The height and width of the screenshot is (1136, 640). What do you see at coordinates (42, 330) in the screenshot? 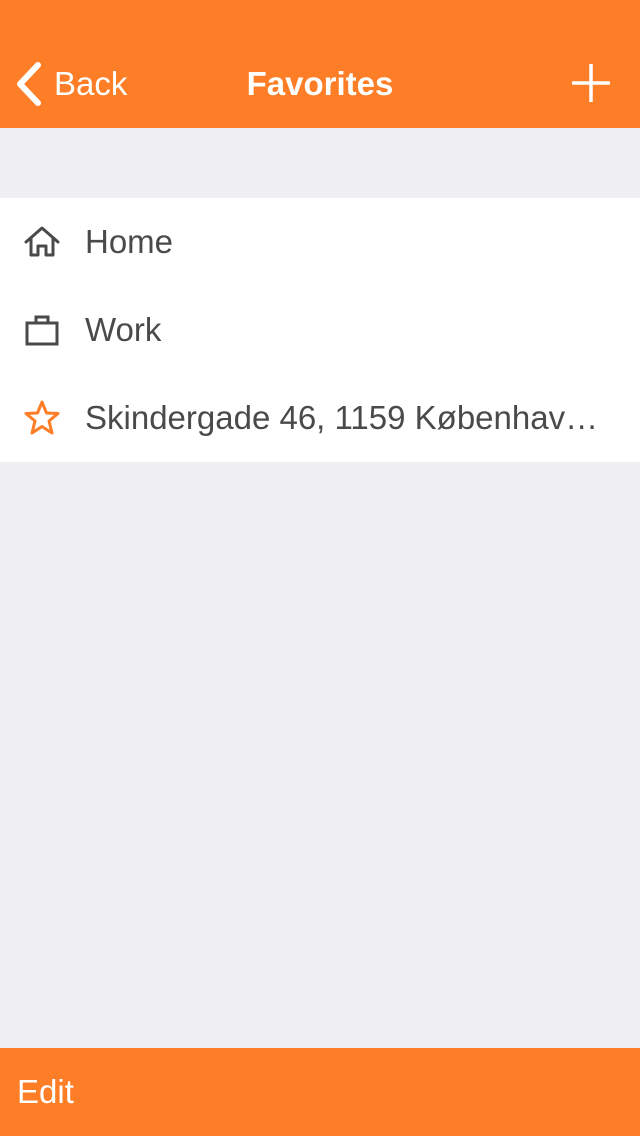
I see `briefcase-icon` at bounding box center [42, 330].